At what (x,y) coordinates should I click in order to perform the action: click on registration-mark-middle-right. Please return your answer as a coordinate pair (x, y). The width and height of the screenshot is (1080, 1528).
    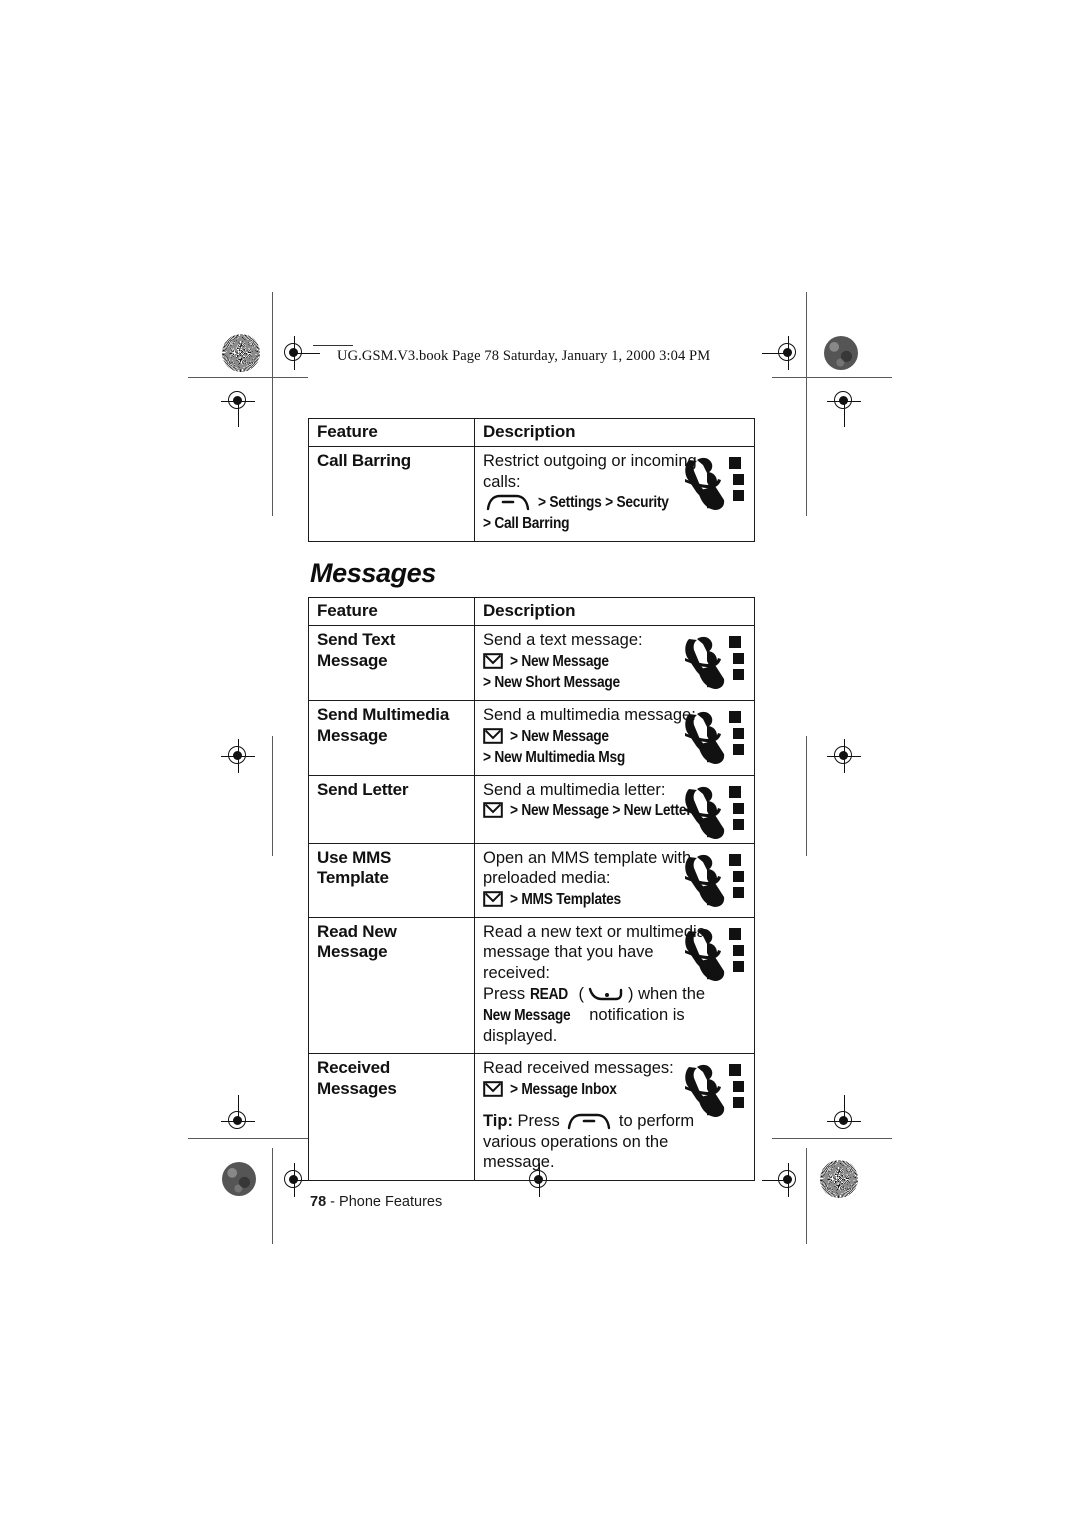
    Looking at the image, I should click on (844, 756).